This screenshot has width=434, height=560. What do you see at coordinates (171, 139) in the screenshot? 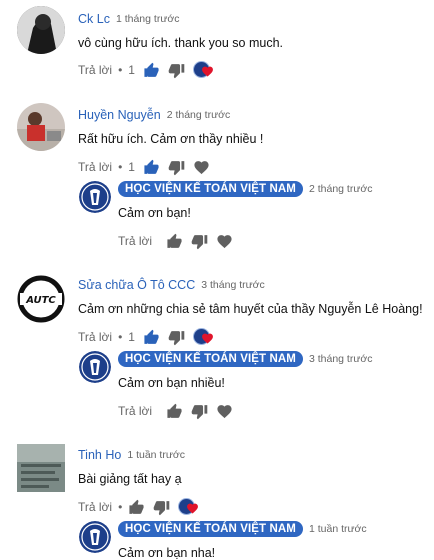
I see `comment-text: Rất hữu ích. Cảm ơn thầy nhiều !` at bounding box center [171, 139].